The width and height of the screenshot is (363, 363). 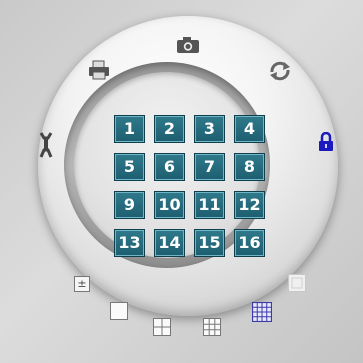 What do you see at coordinates (249, 243) in the screenshot?
I see `channel-button: 16` at bounding box center [249, 243].